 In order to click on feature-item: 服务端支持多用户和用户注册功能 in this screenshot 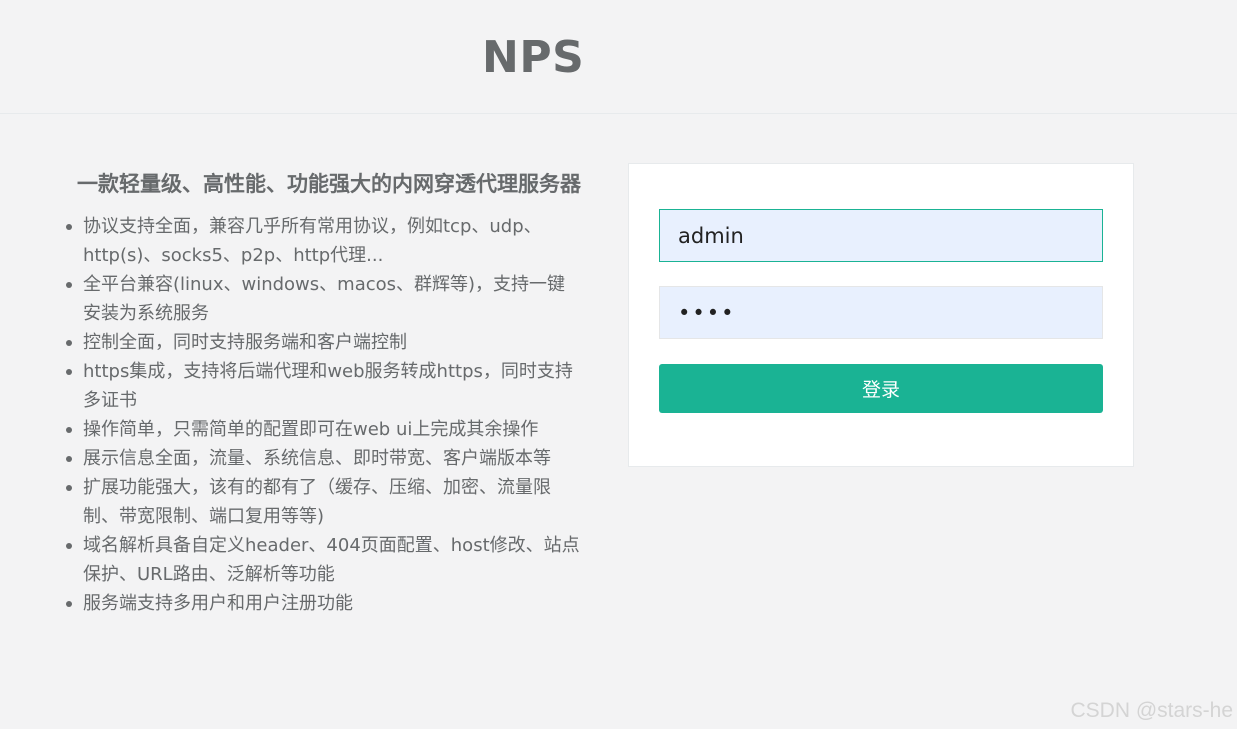, I will do `click(324, 603)`.